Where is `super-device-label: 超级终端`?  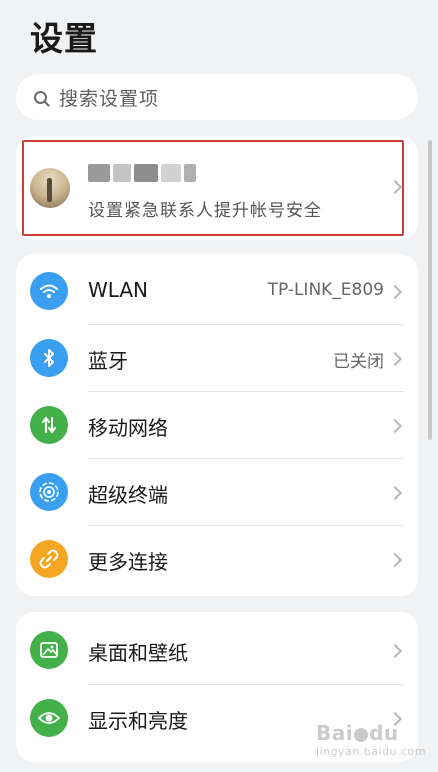 super-device-label: 超级终端 is located at coordinates (128, 495).